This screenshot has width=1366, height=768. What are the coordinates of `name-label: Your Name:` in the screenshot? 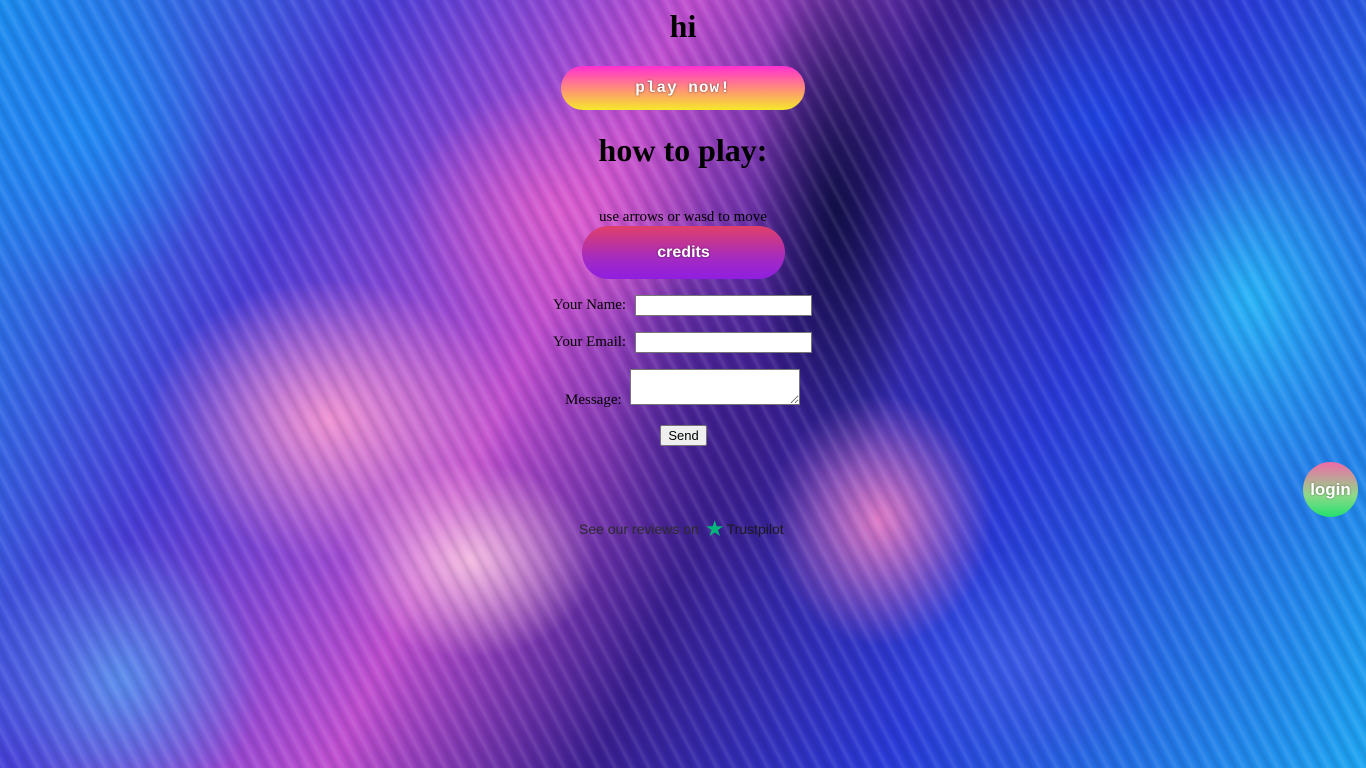 It's located at (590, 305).